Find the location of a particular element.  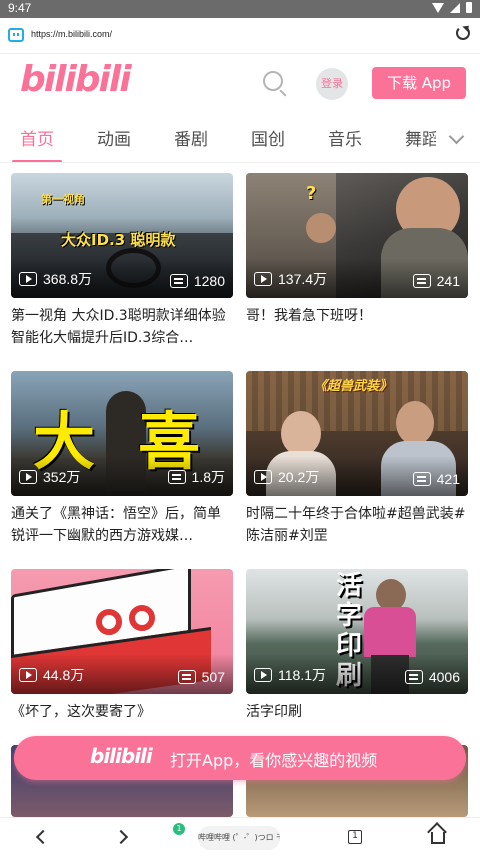

status-icons is located at coordinates (452, 7).